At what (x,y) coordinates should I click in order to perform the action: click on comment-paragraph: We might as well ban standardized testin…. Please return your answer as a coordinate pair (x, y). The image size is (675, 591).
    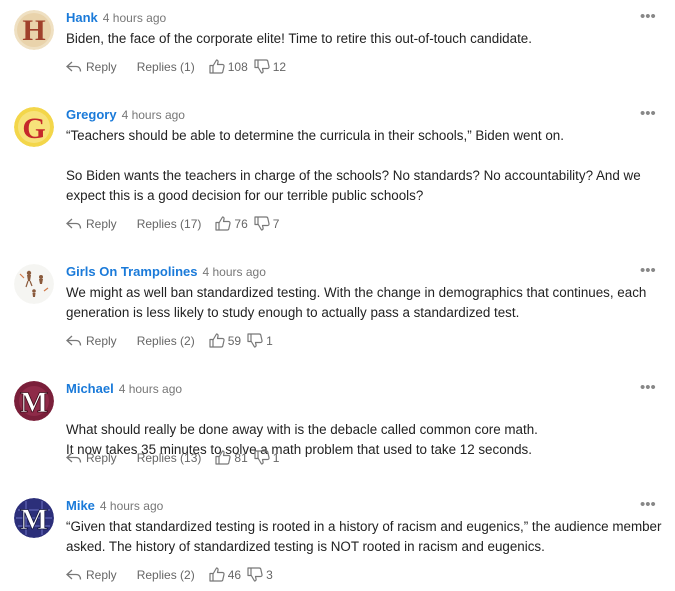
    Looking at the image, I should click on (356, 302).